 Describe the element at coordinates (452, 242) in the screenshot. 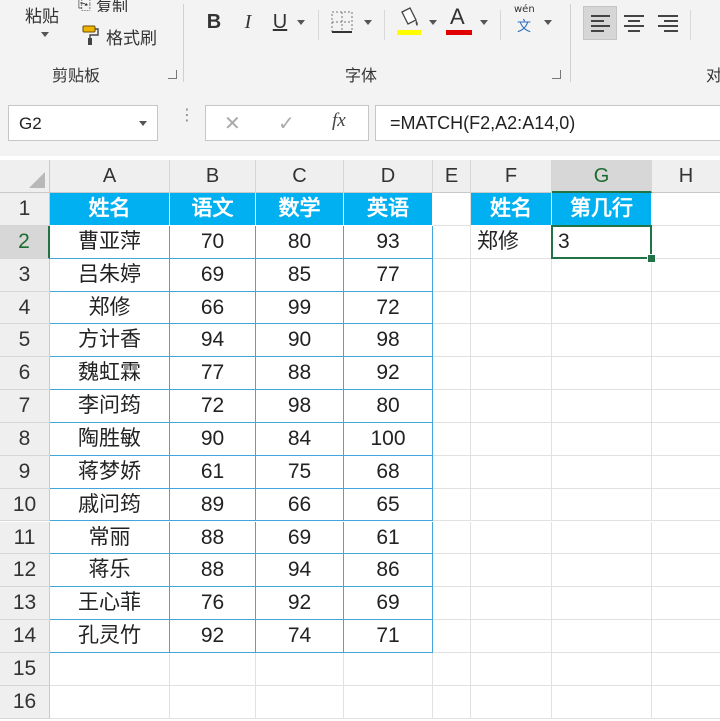

I see `cell-e2` at that location.